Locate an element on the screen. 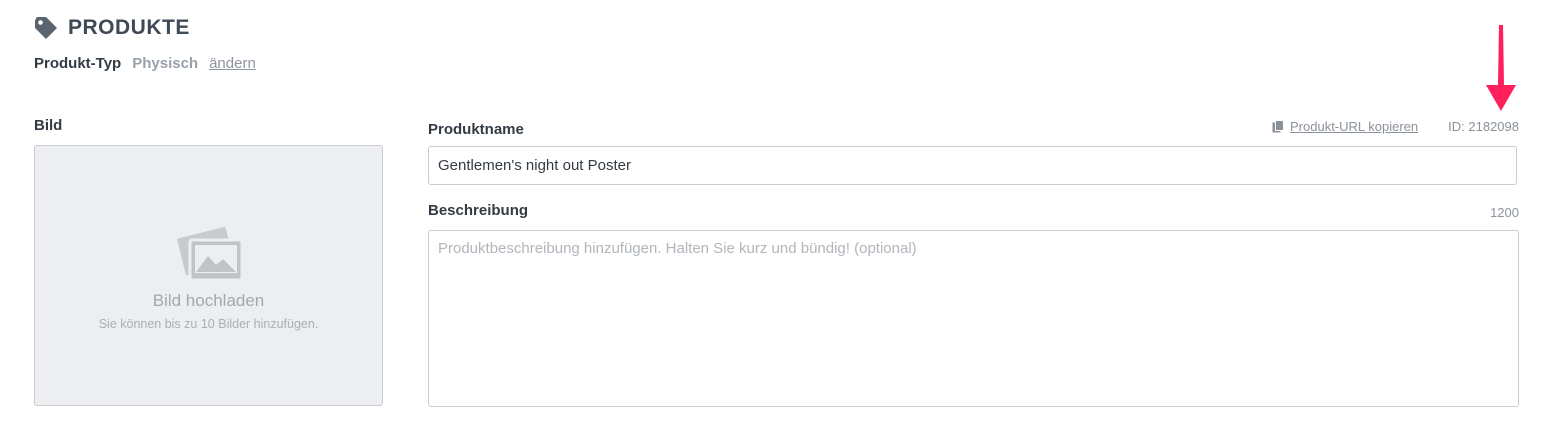 The image size is (1549, 435). product-name-value: Gentlemen's night out Poster is located at coordinates (534, 165).